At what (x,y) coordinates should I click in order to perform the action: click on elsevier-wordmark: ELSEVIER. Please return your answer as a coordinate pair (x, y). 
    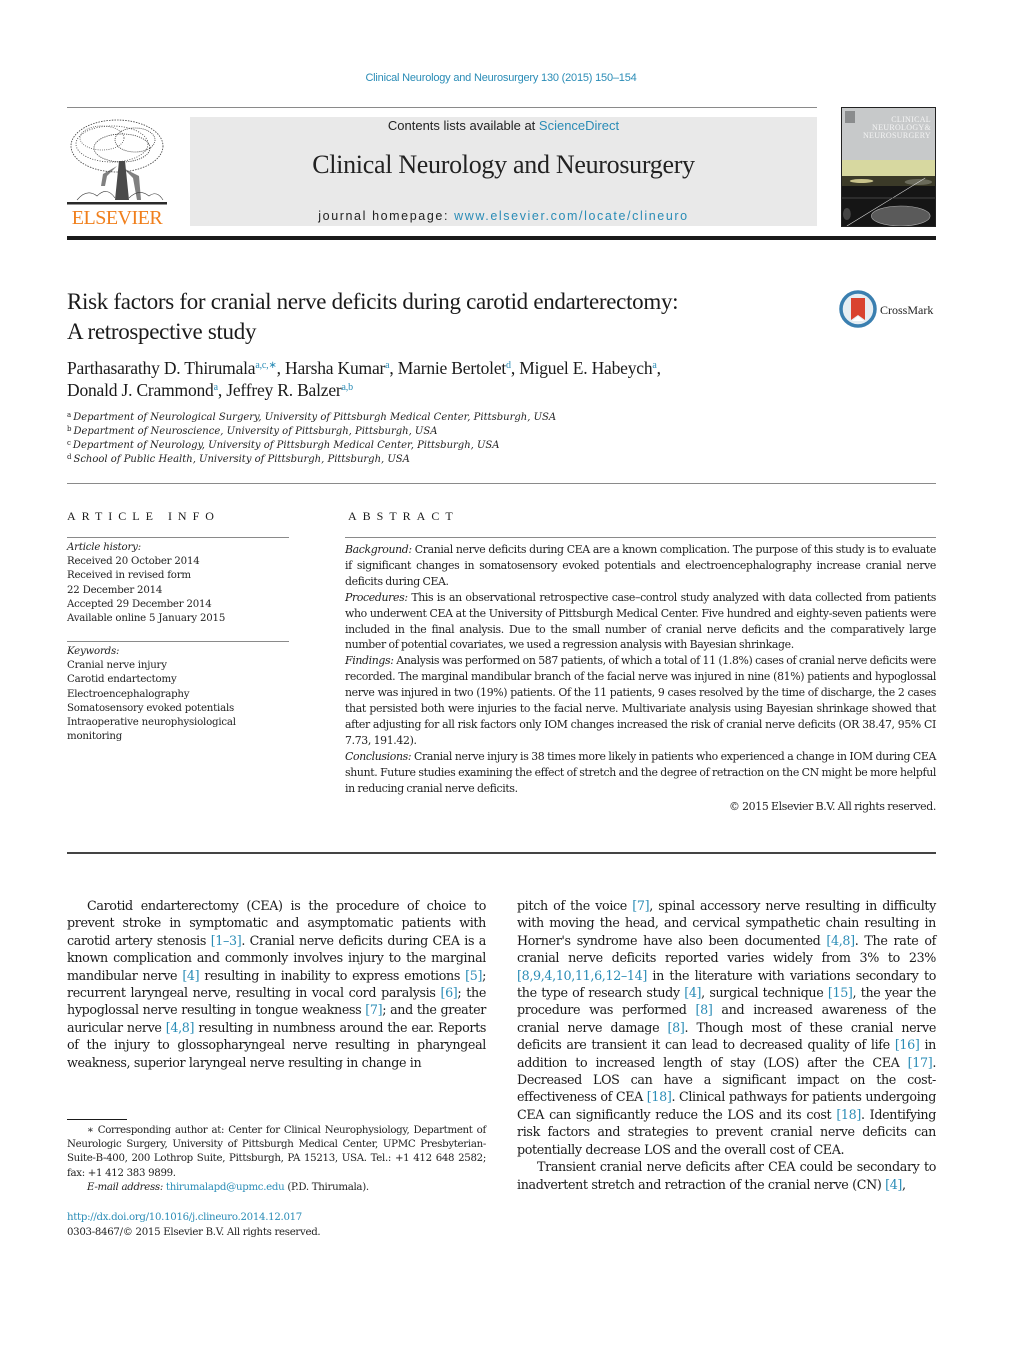
    Looking at the image, I should click on (117, 218).